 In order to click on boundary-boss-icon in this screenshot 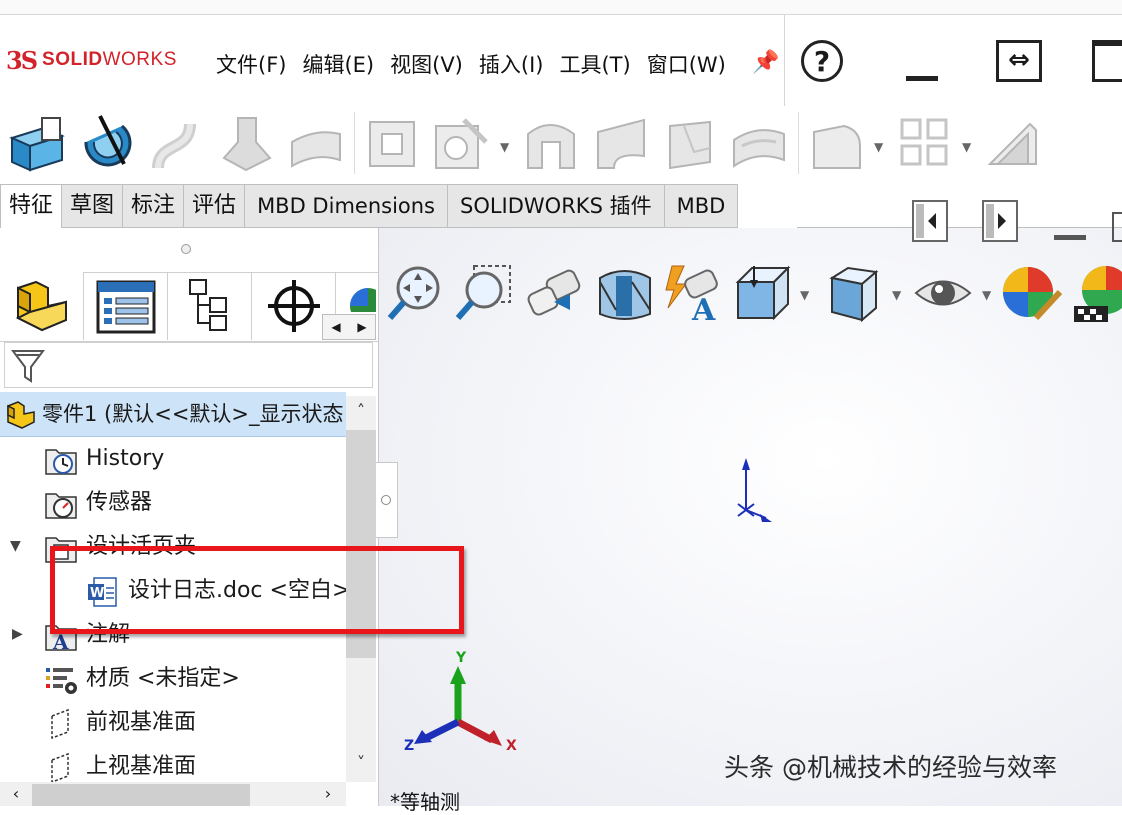, I will do `click(317, 144)`.